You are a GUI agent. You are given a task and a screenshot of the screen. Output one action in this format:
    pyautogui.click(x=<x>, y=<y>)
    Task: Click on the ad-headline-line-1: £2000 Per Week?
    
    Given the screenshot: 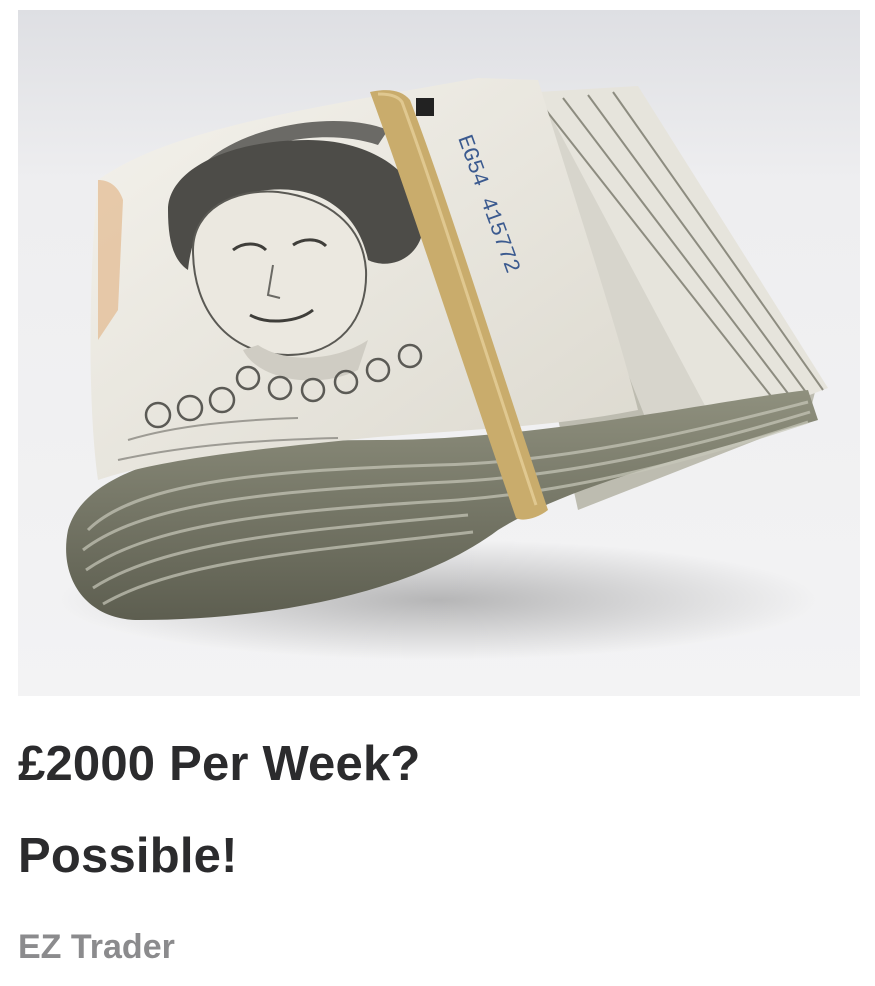 What is the action you would take?
    pyautogui.click(x=428, y=764)
    